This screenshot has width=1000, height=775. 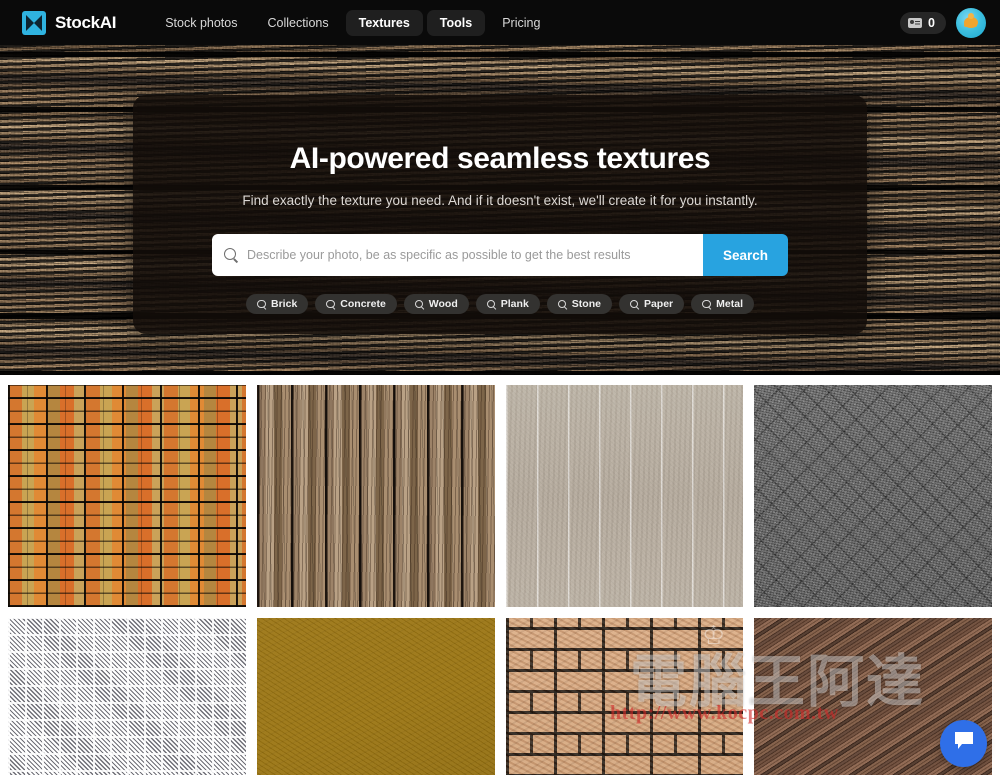 I want to click on texture-tile-olive-gold-fabric, so click(x=375, y=696).